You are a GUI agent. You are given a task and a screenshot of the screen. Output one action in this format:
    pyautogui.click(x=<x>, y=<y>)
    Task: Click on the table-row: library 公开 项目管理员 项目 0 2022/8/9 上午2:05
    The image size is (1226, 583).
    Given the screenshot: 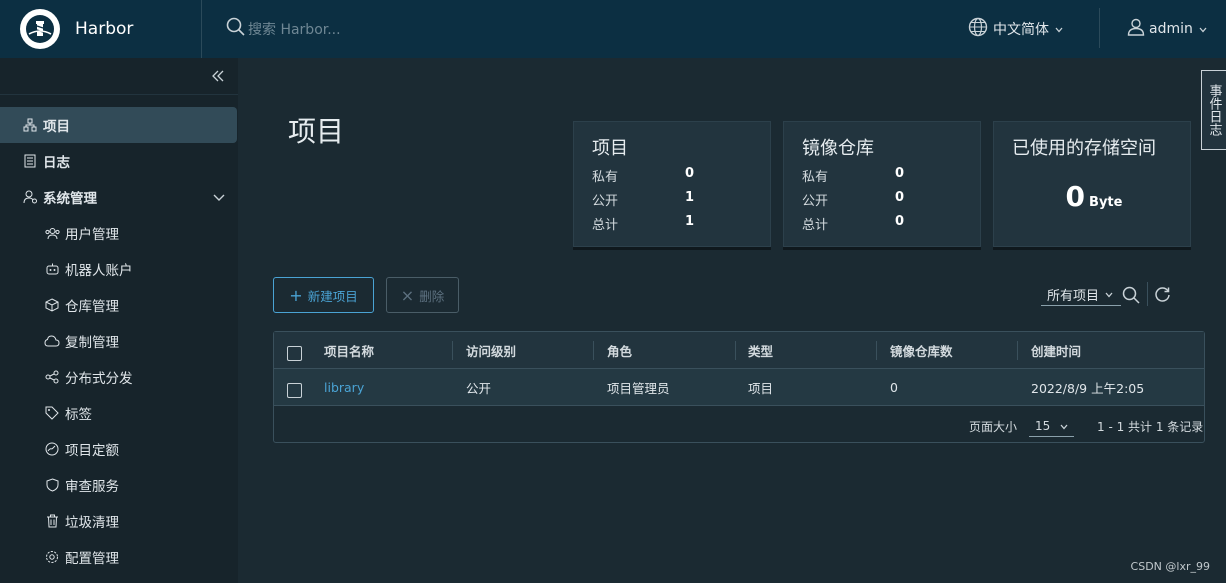 What is the action you would take?
    pyautogui.click(x=739, y=387)
    